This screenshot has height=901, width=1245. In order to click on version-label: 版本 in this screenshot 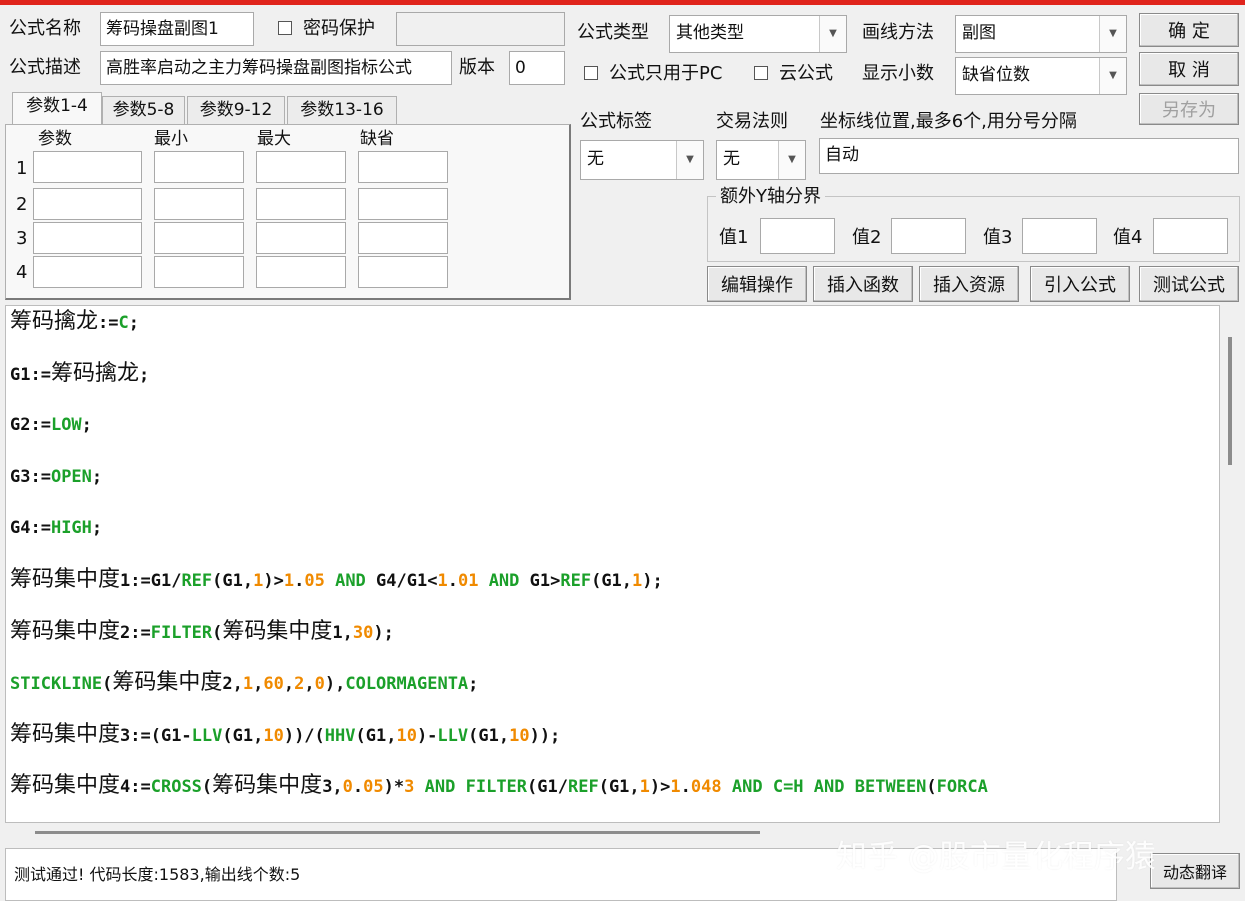, I will do `click(477, 67)`.